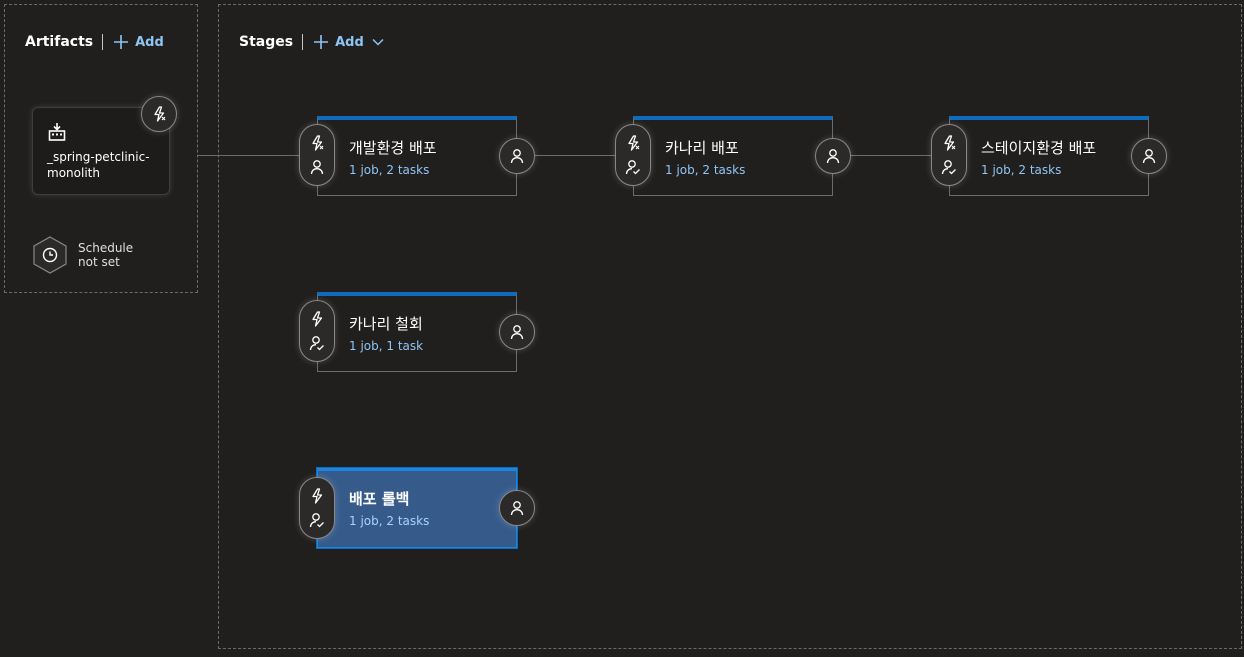 This screenshot has height=657, width=1244. I want to click on artifacts-title: Artifacts, so click(59, 42).